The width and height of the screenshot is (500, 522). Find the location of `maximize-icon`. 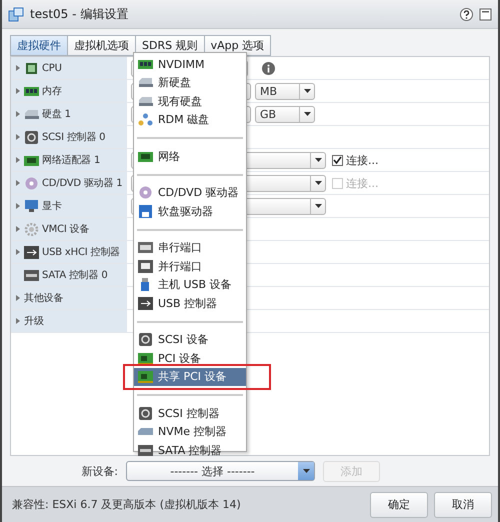

maximize-icon is located at coordinates (485, 14).